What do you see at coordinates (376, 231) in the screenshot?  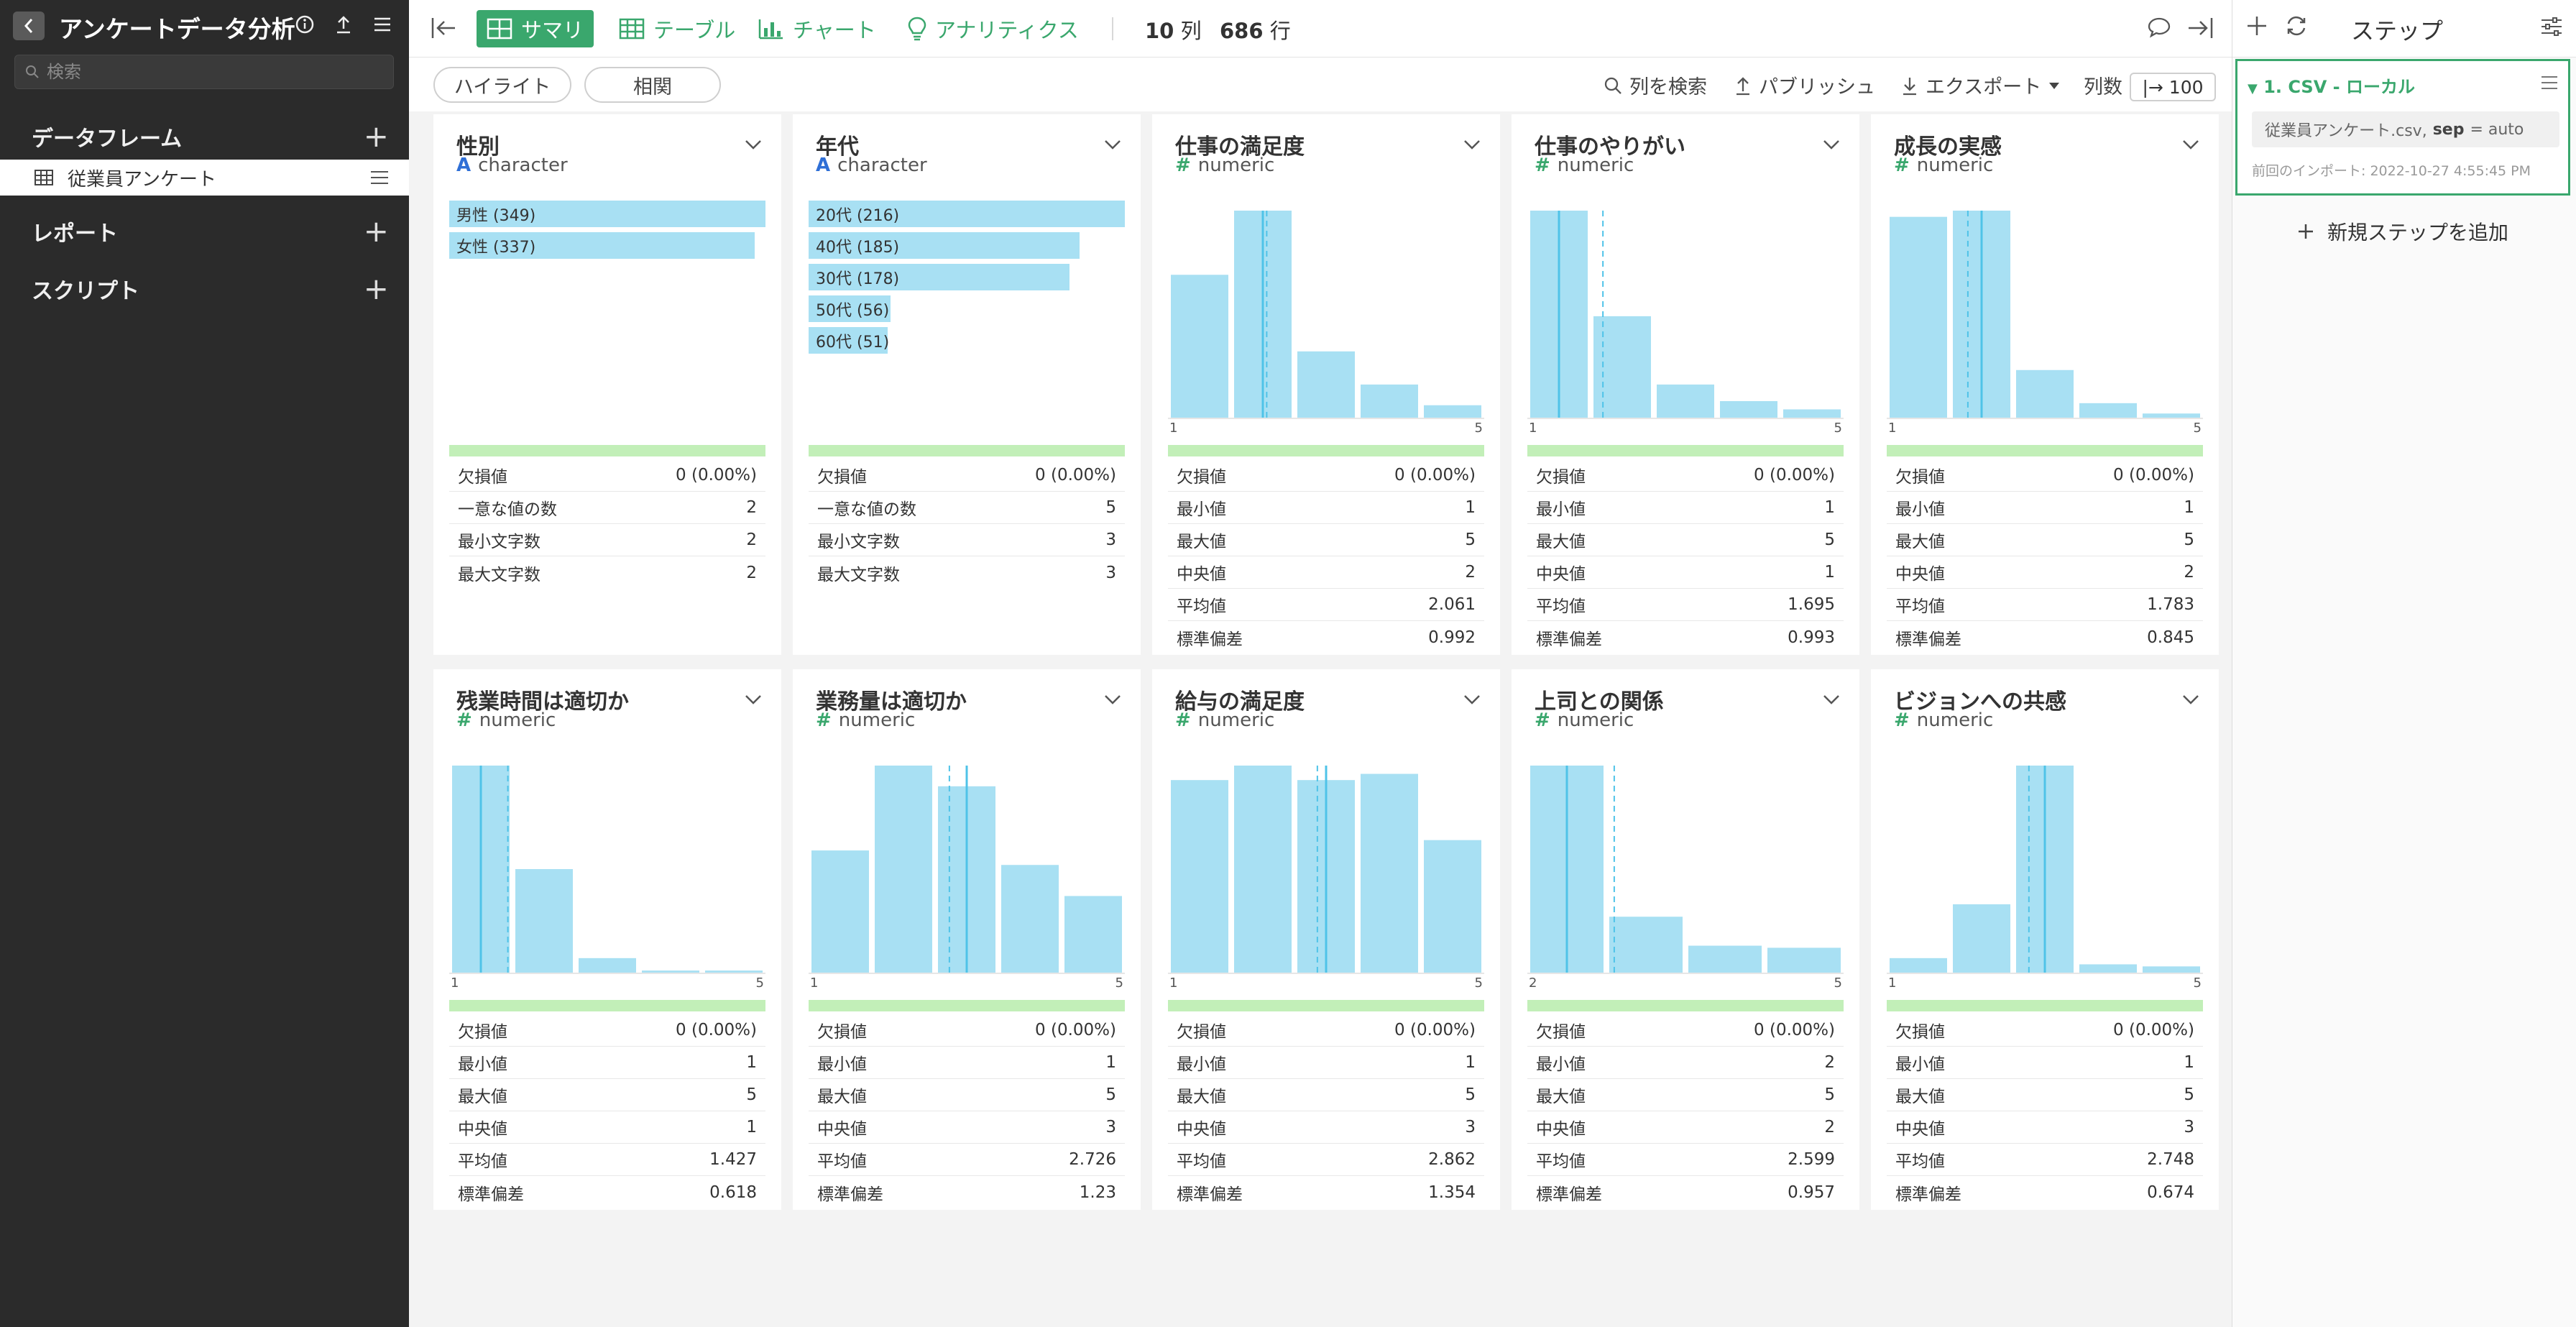 I see `add-report-button: +` at bounding box center [376, 231].